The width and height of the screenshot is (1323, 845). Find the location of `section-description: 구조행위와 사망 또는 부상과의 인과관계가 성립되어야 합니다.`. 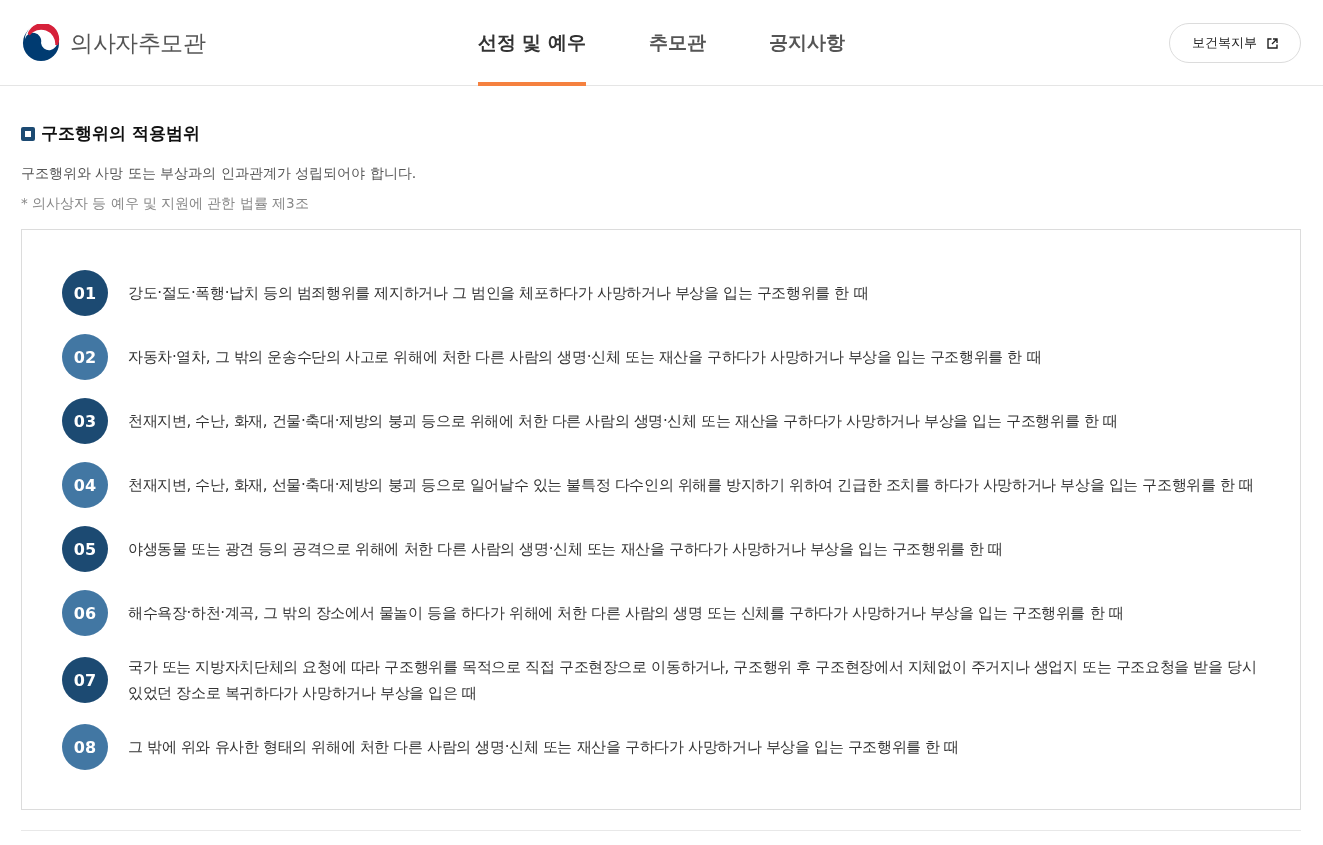

section-description: 구조행위와 사망 또는 부상과의 인과관계가 성립되어야 합니다. is located at coordinates (219, 174).